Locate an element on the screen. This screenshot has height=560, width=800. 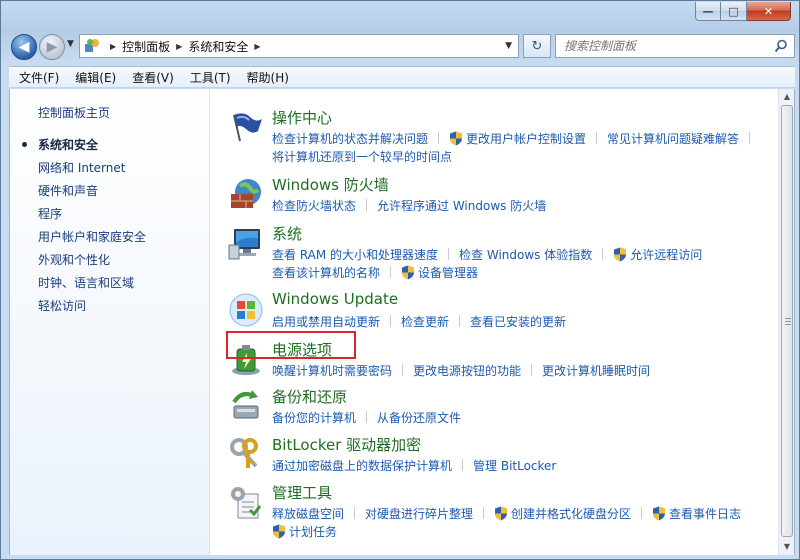
category-links: 检查防火墙状态 允许程序通过 Windows 防火墙 is located at coordinates (522, 205).